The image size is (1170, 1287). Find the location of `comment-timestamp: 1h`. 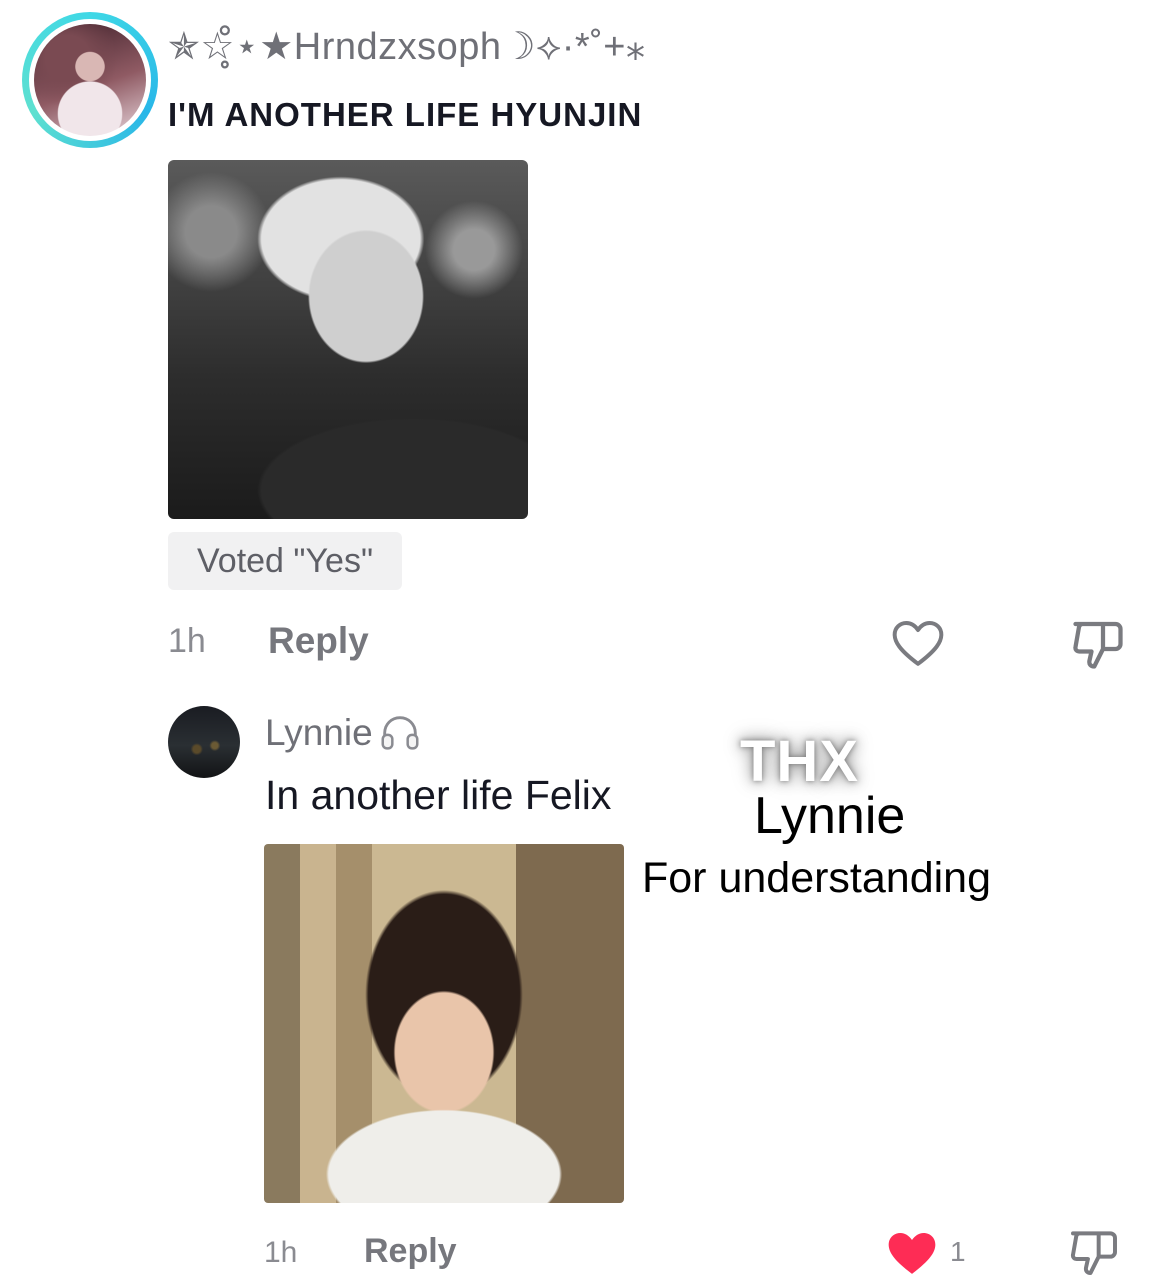

comment-timestamp: 1h is located at coordinates (187, 641).